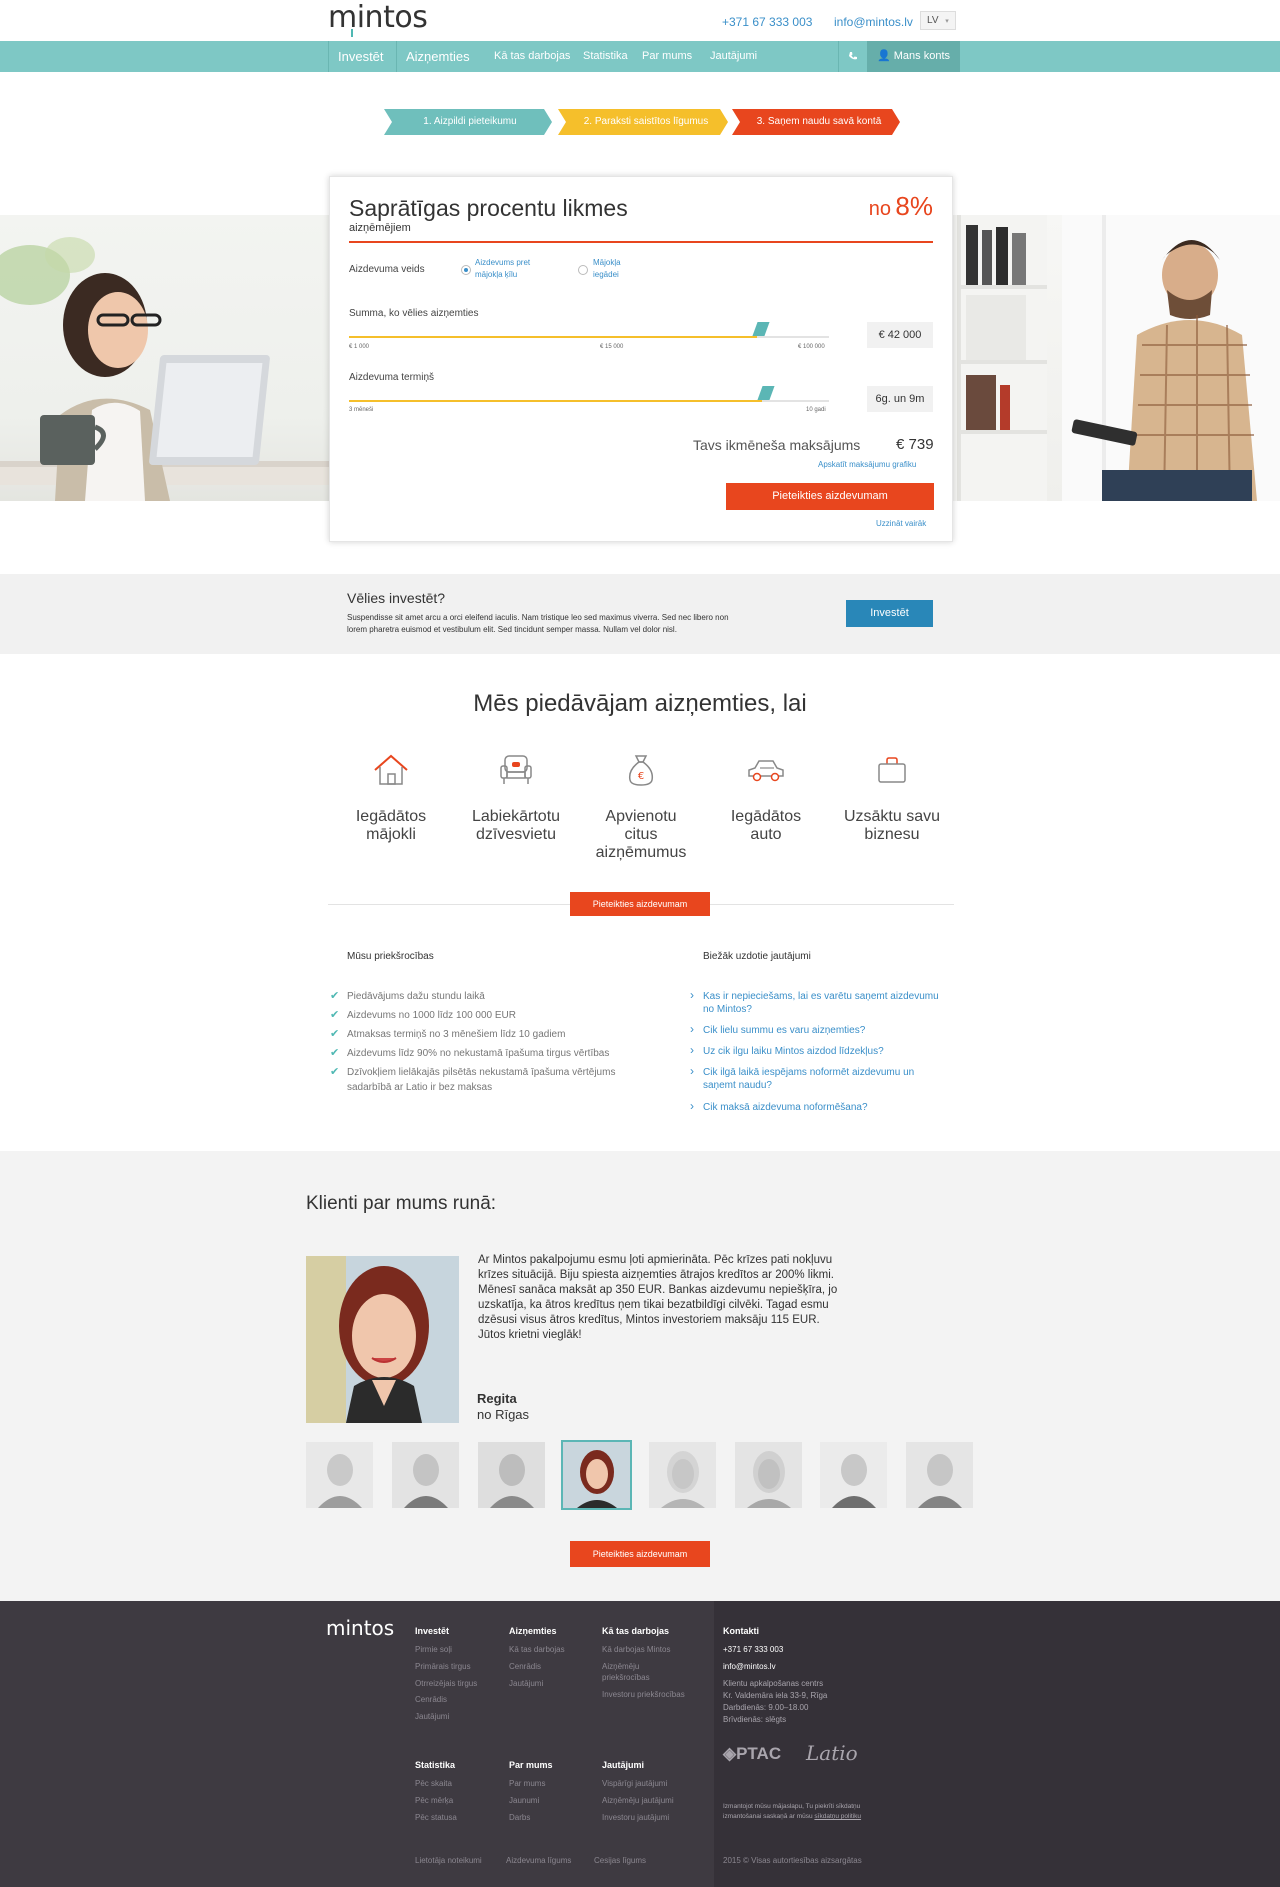 Image resolution: width=1280 pixels, height=1887 pixels. I want to click on apply-loan-button: Pieteikties aizdevumam, so click(830, 496).